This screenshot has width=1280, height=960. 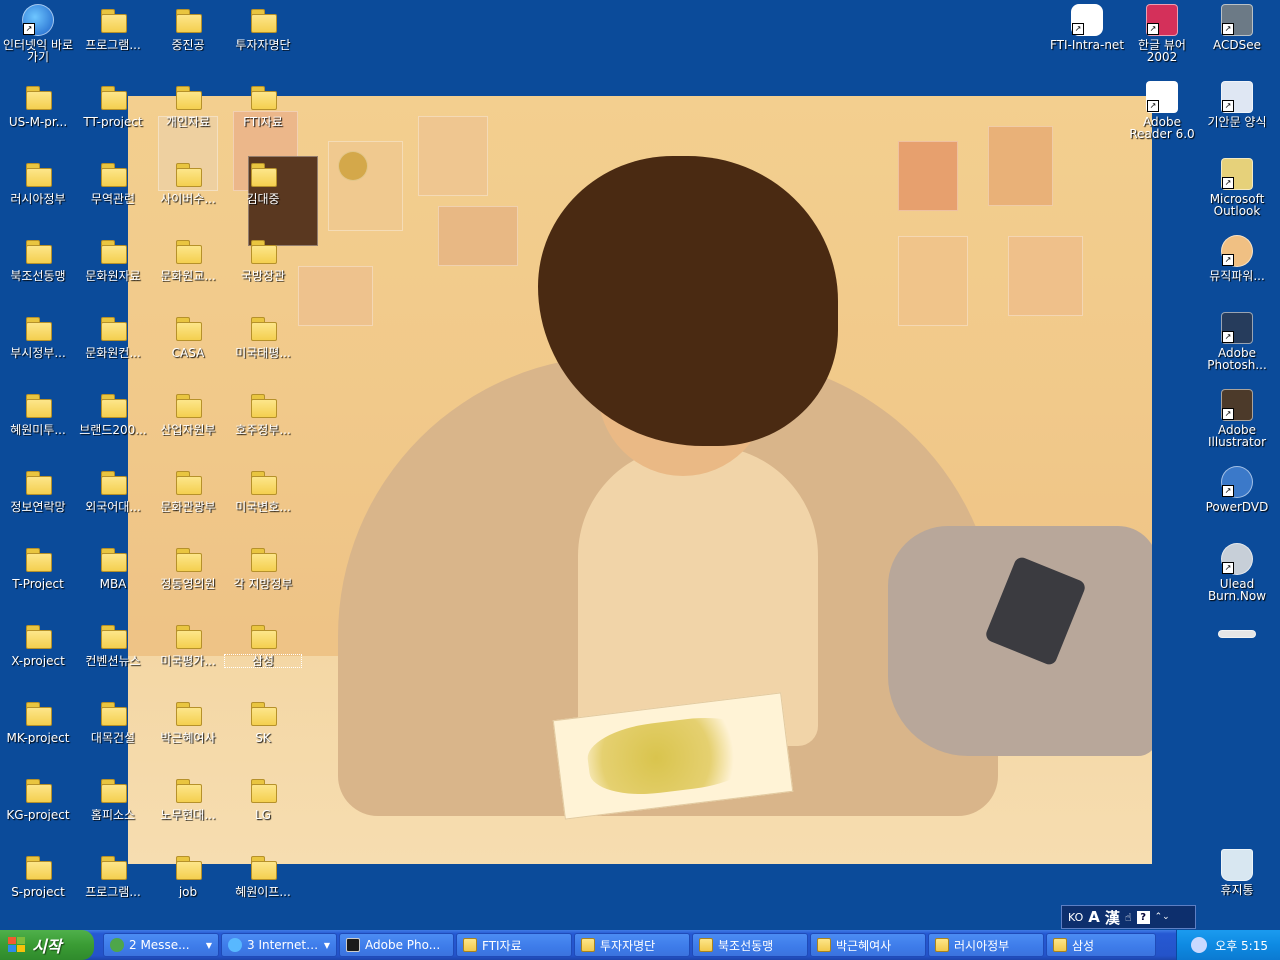 I want to click on desktop-folder: 각 지방정부, so click(x=263, y=577).